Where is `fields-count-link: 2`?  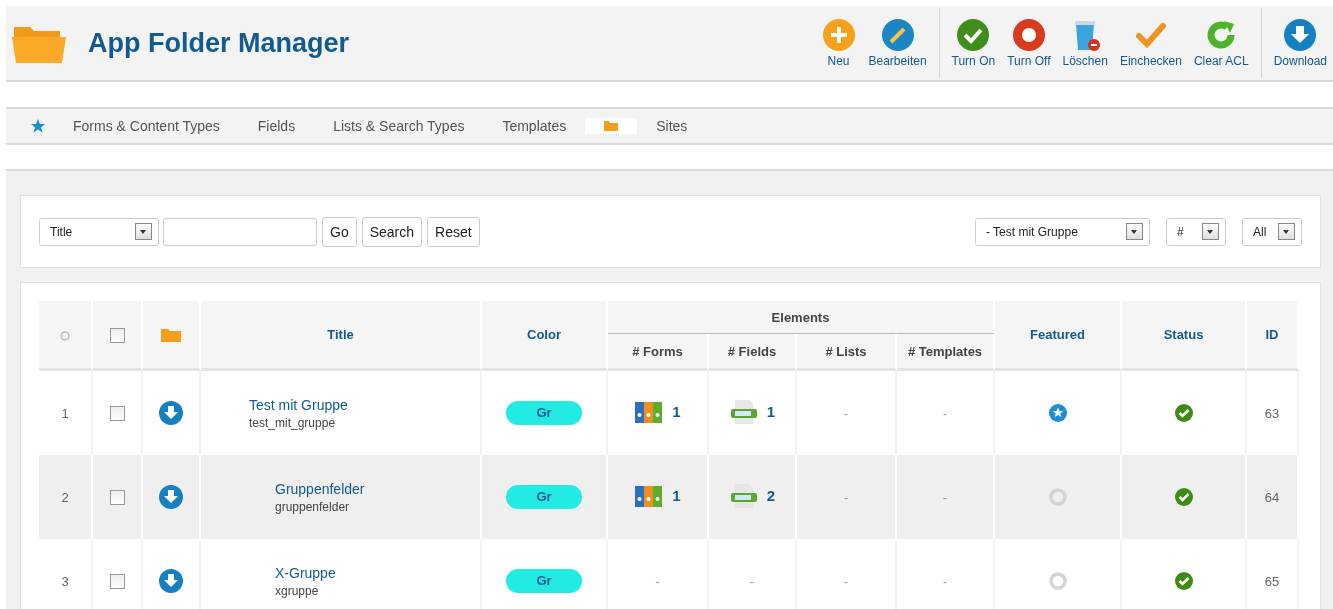
fields-count-link: 2 is located at coordinates (771, 495).